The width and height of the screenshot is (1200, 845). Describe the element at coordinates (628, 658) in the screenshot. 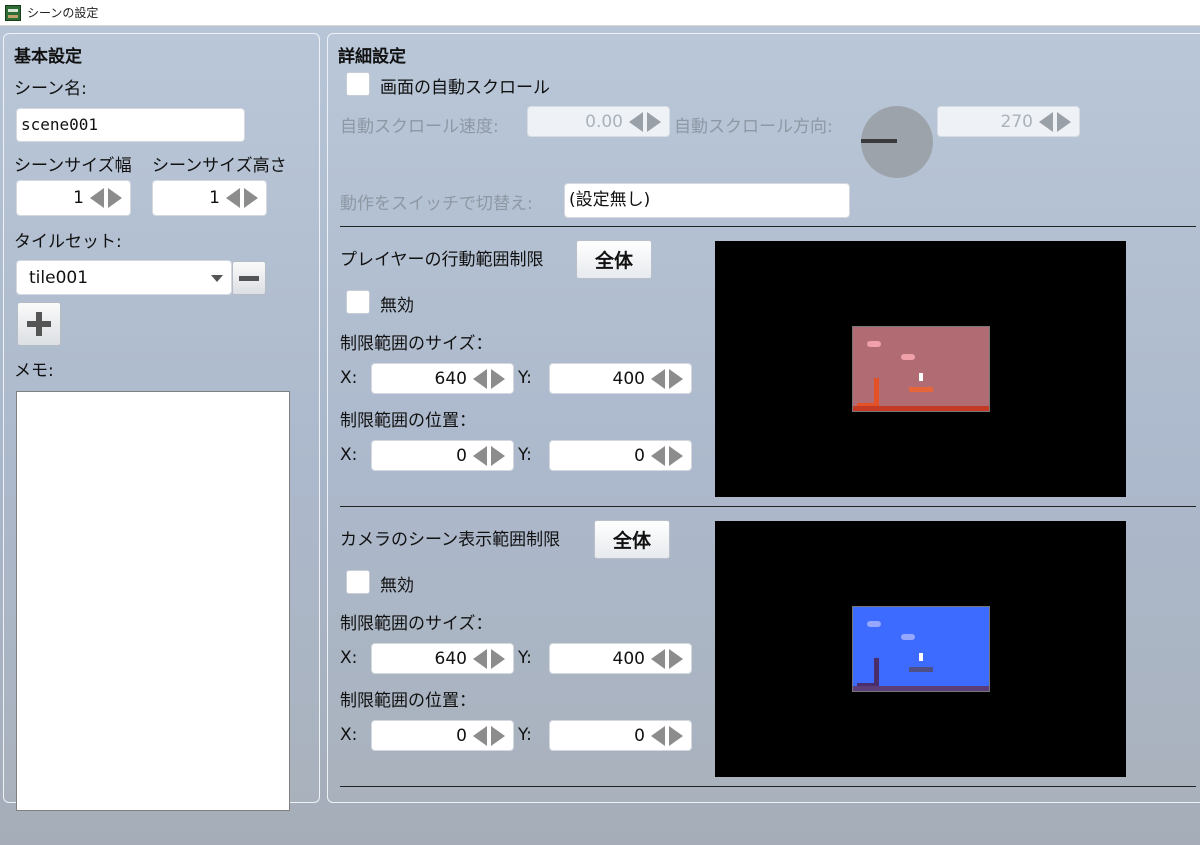

I see `camera-size-y-value: 400` at that location.